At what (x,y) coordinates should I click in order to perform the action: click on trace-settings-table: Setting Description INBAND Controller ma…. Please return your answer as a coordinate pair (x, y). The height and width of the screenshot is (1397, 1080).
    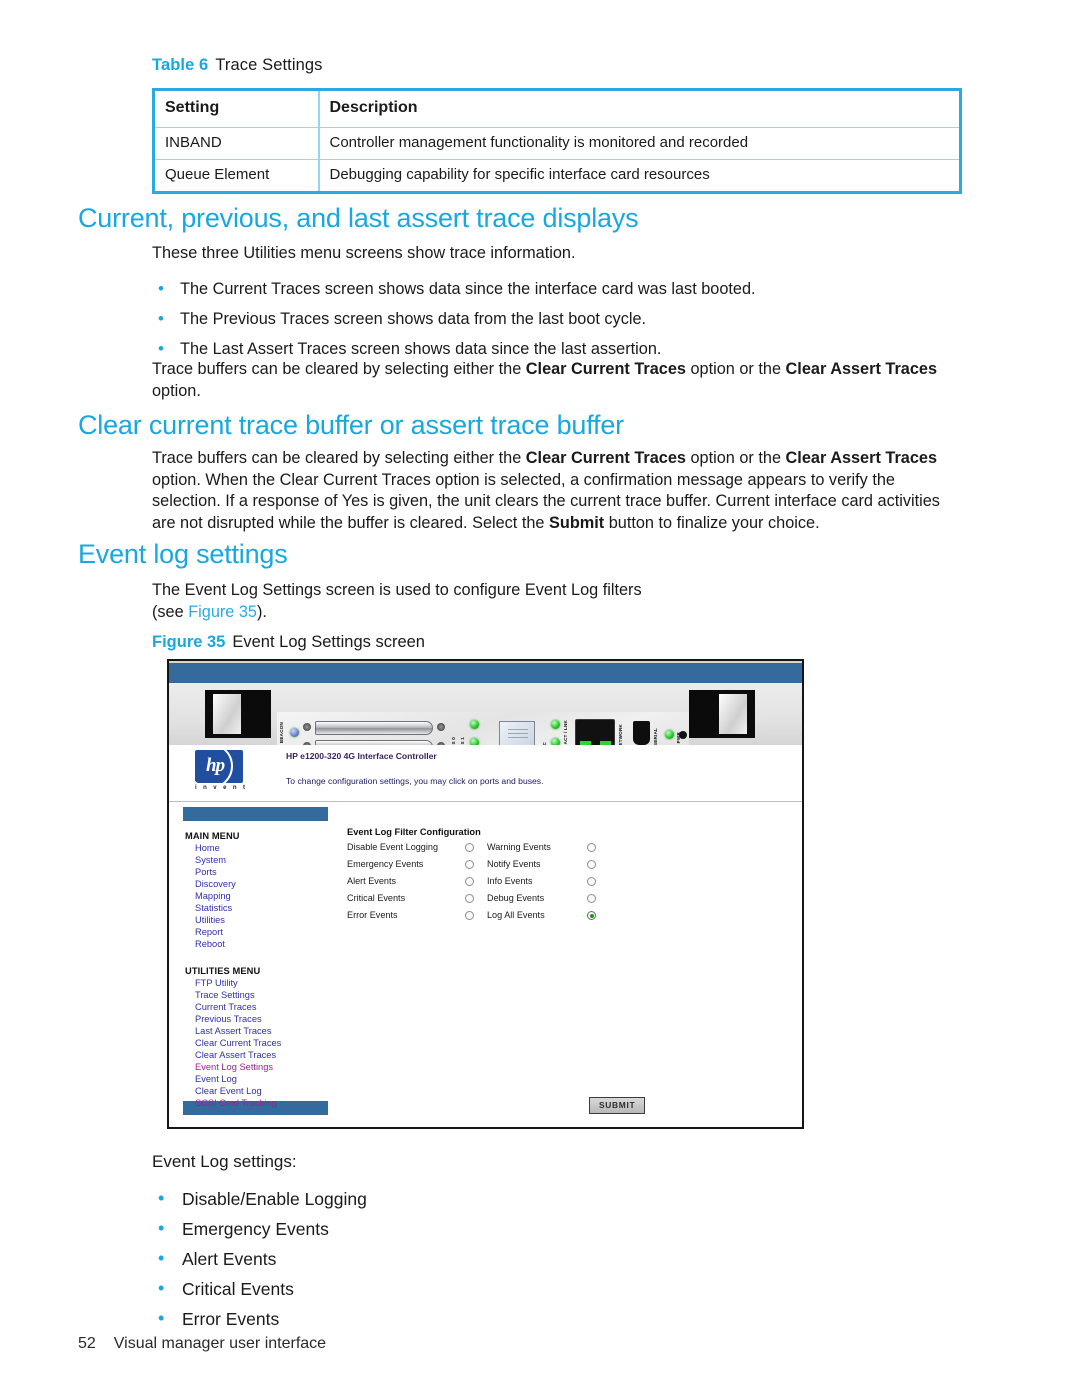
    Looking at the image, I should click on (557, 141).